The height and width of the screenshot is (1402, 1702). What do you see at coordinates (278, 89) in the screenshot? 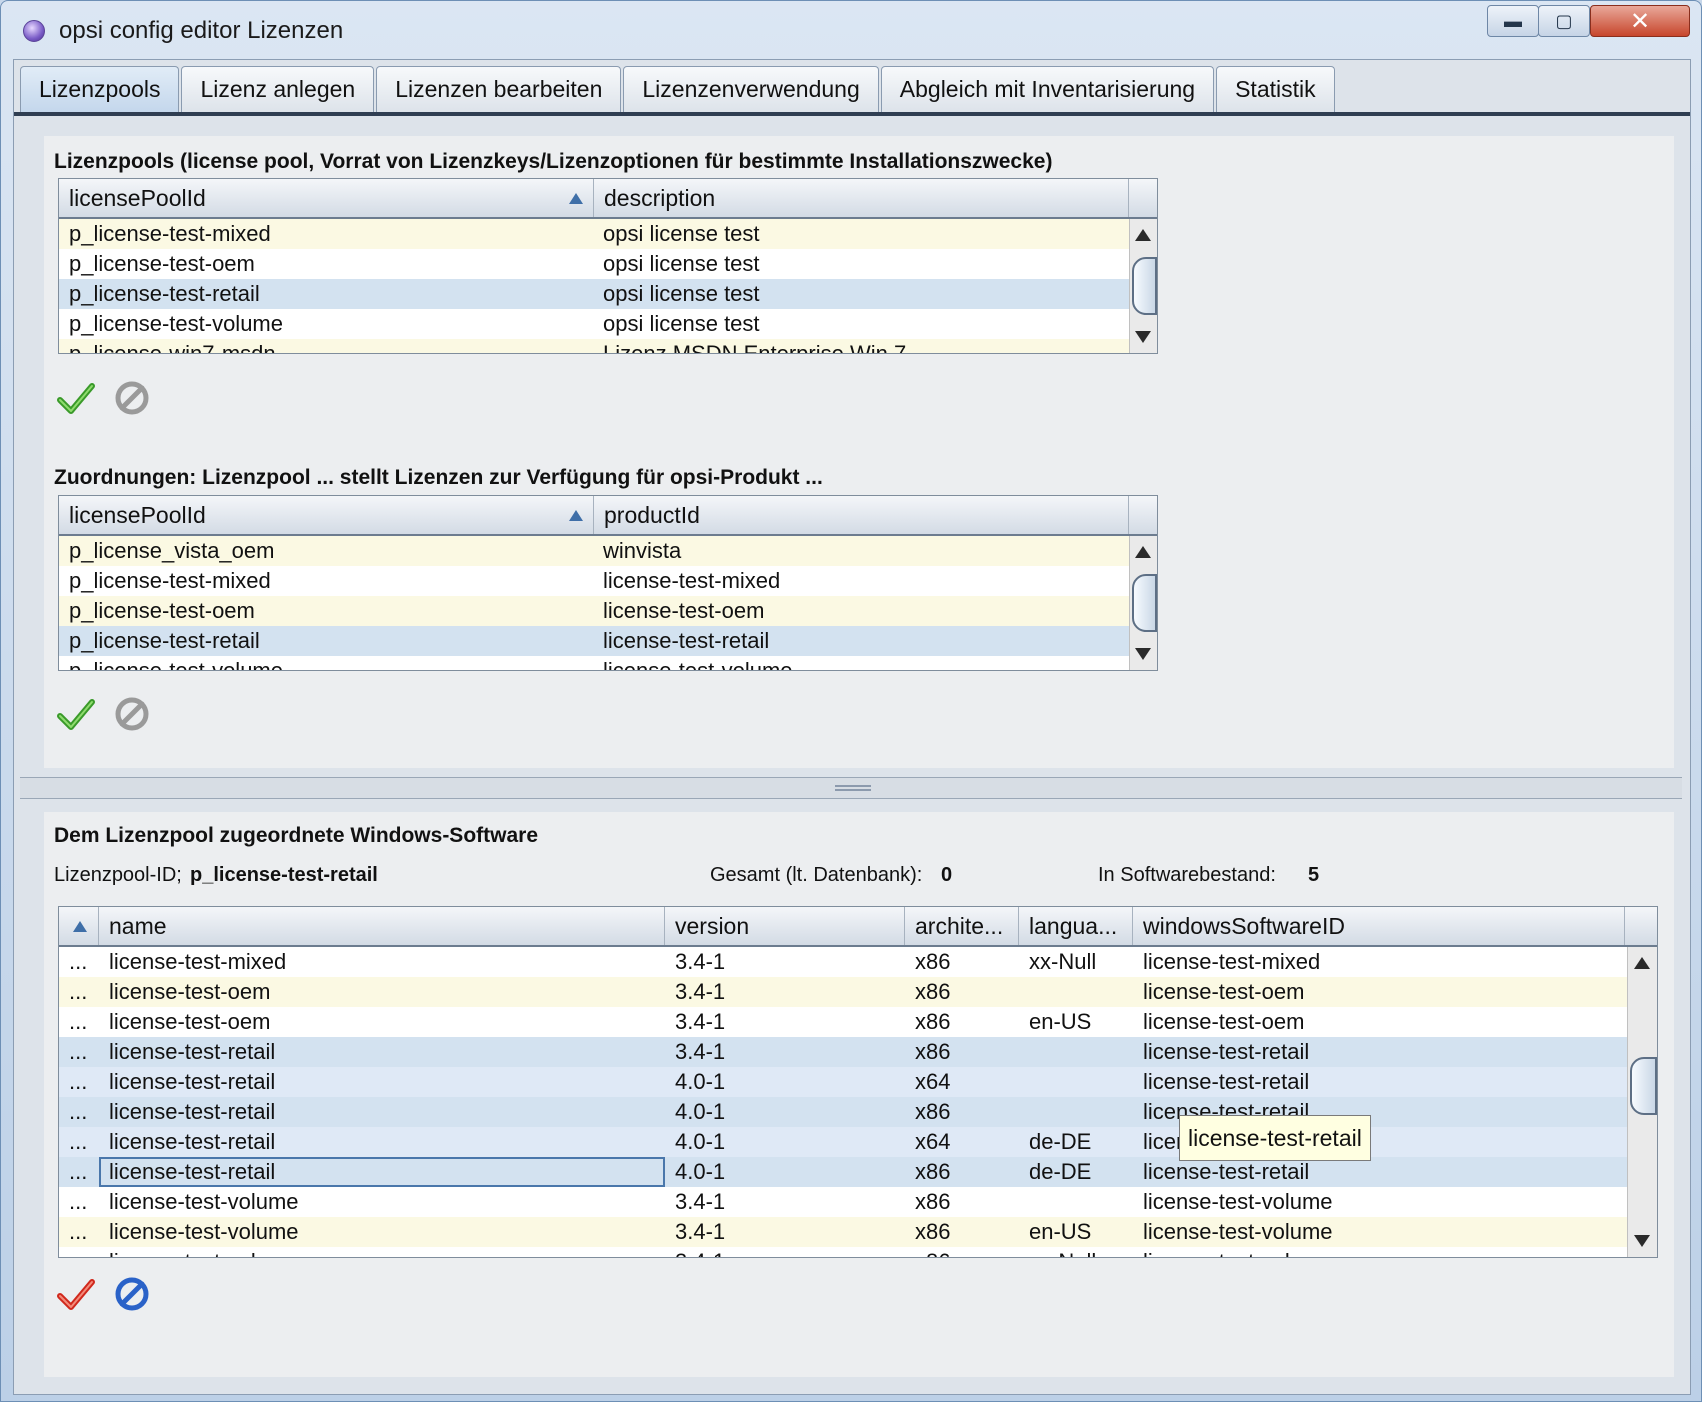
I see `tab-lizenz-anlegen: Lizenz anlegen` at bounding box center [278, 89].